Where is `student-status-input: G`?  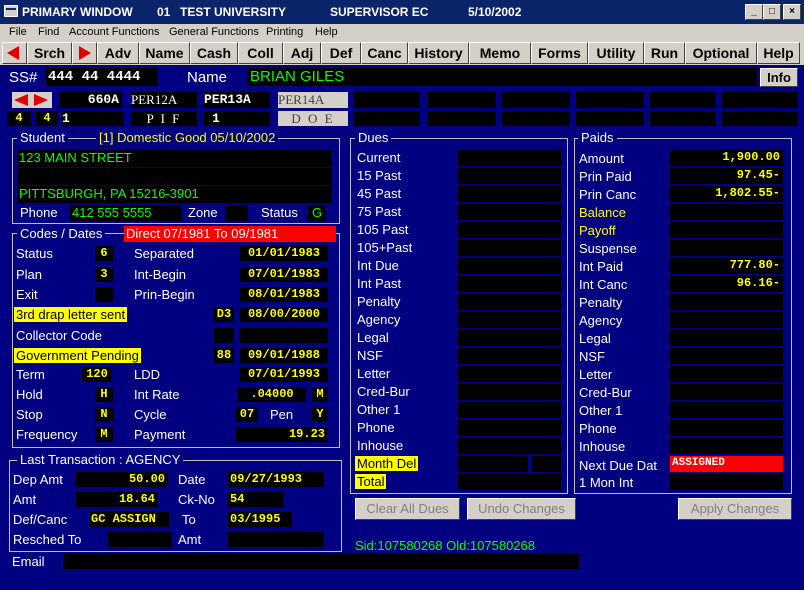 student-status-input: G is located at coordinates (317, 213).